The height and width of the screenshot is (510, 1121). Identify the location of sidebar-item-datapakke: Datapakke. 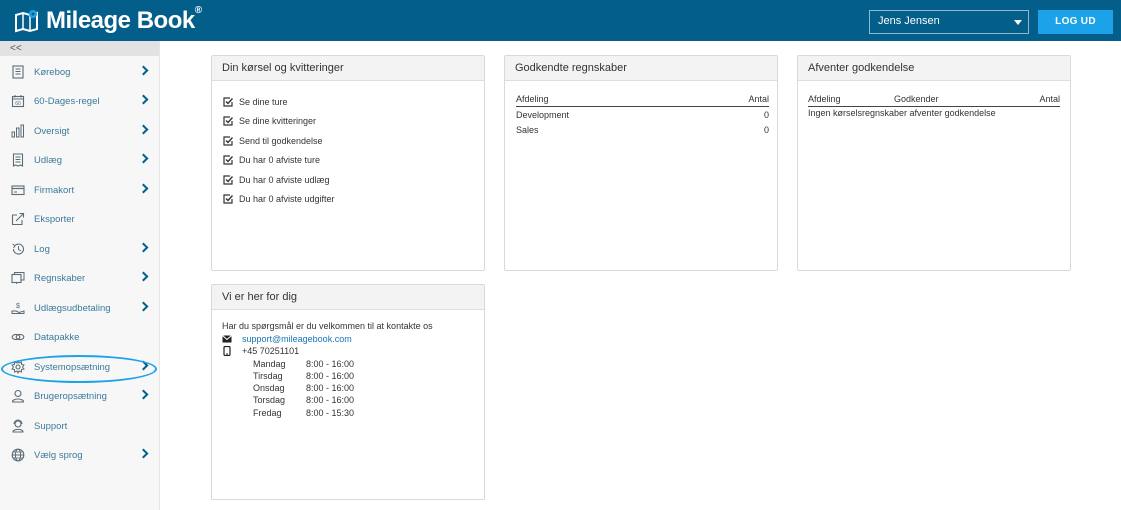
(80, 337).